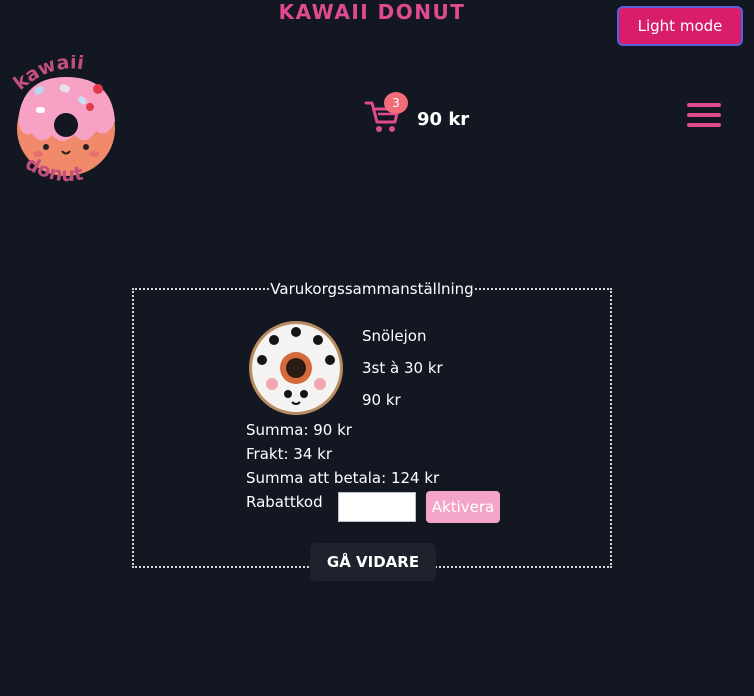  Describe the element at coordinates (377, 507) in the screenshot. I see `coupon-code-input` at that location.